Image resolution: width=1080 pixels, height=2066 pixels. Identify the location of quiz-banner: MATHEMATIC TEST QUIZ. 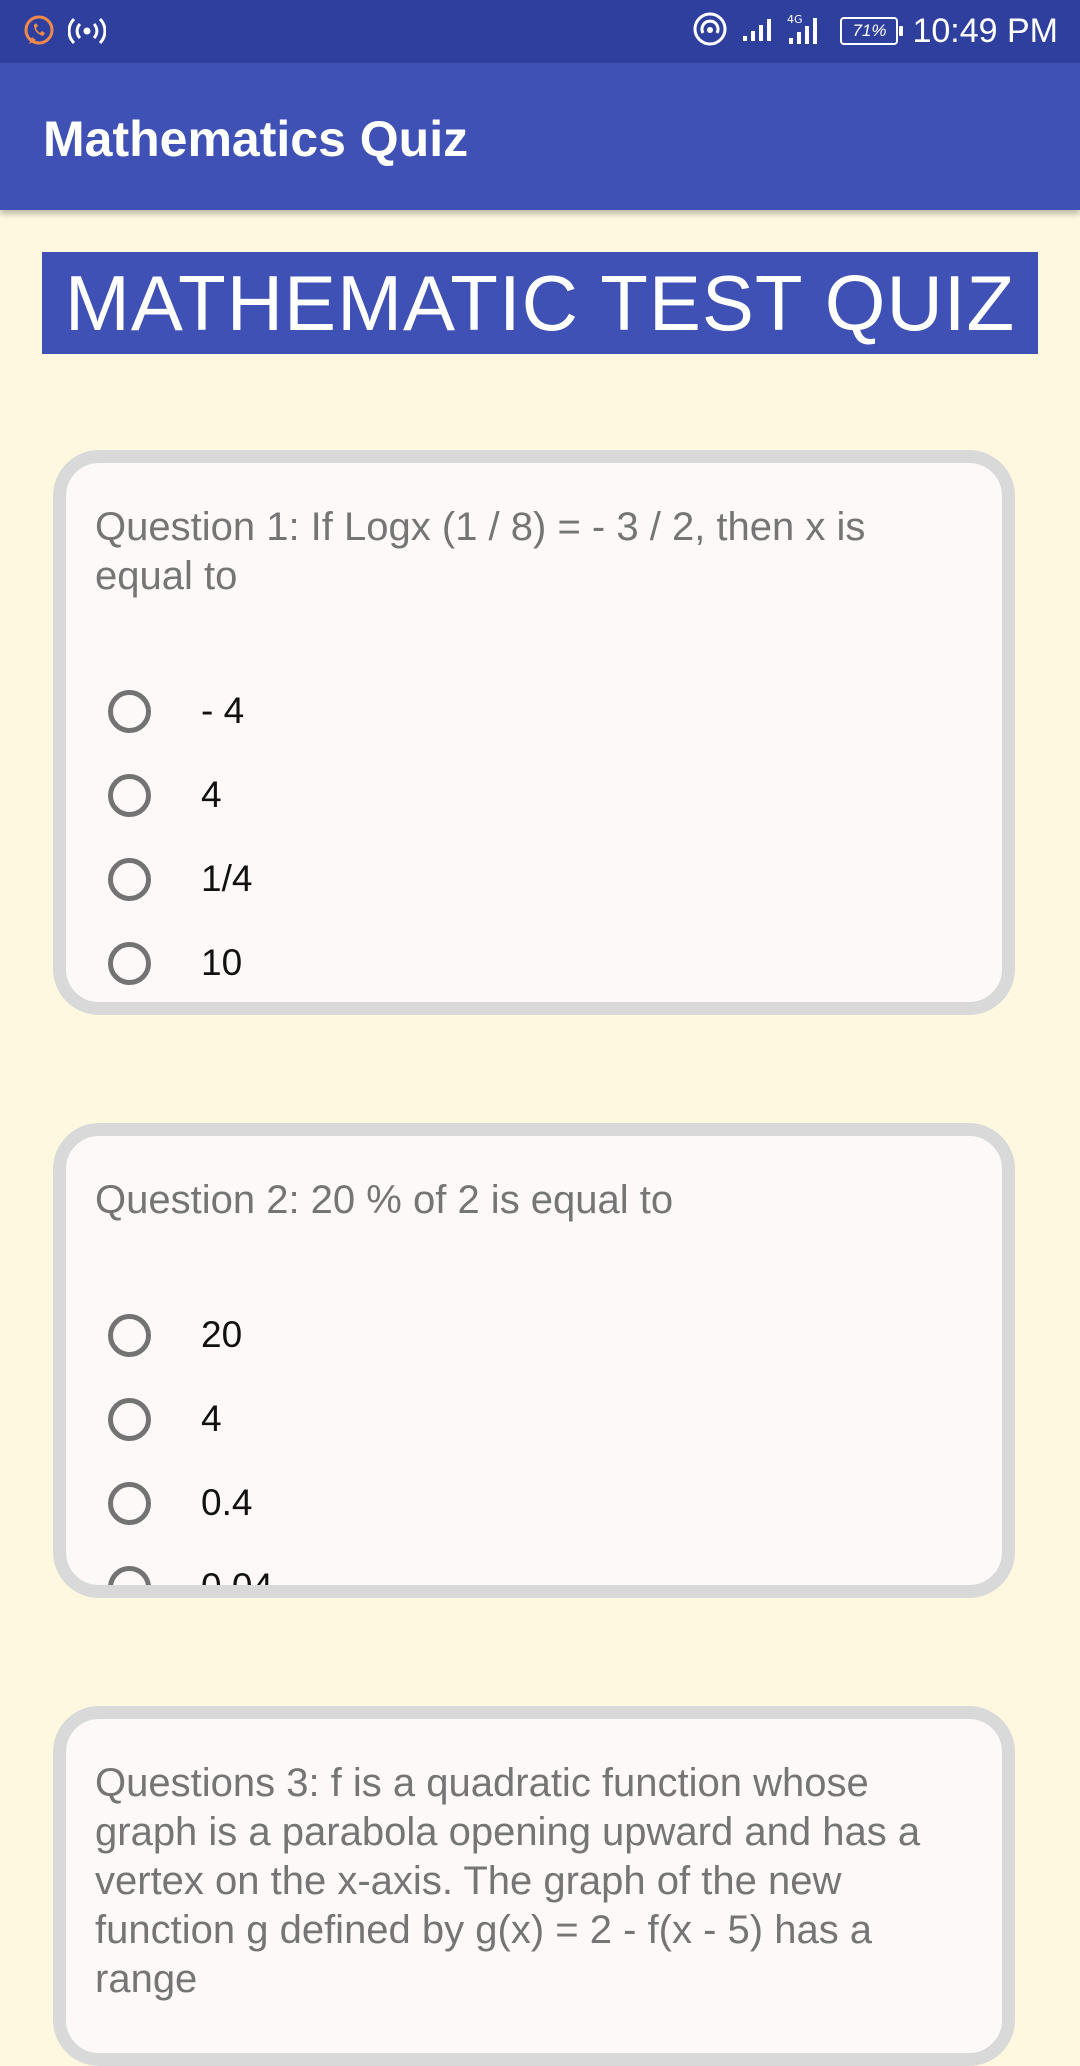
(540, 303).